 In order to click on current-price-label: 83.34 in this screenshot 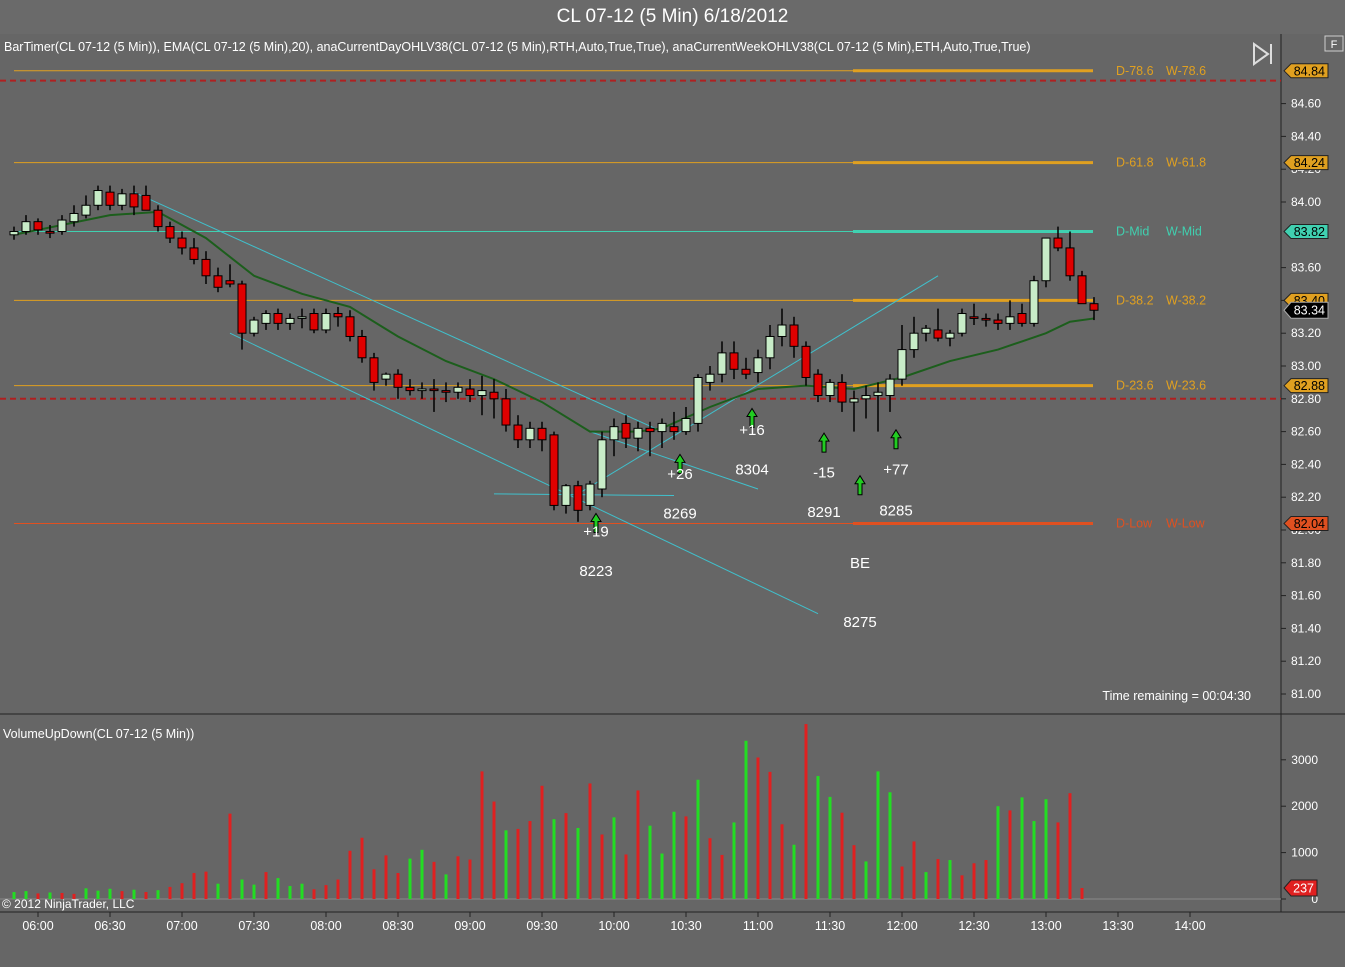, I will do `click(1309, 311)`.